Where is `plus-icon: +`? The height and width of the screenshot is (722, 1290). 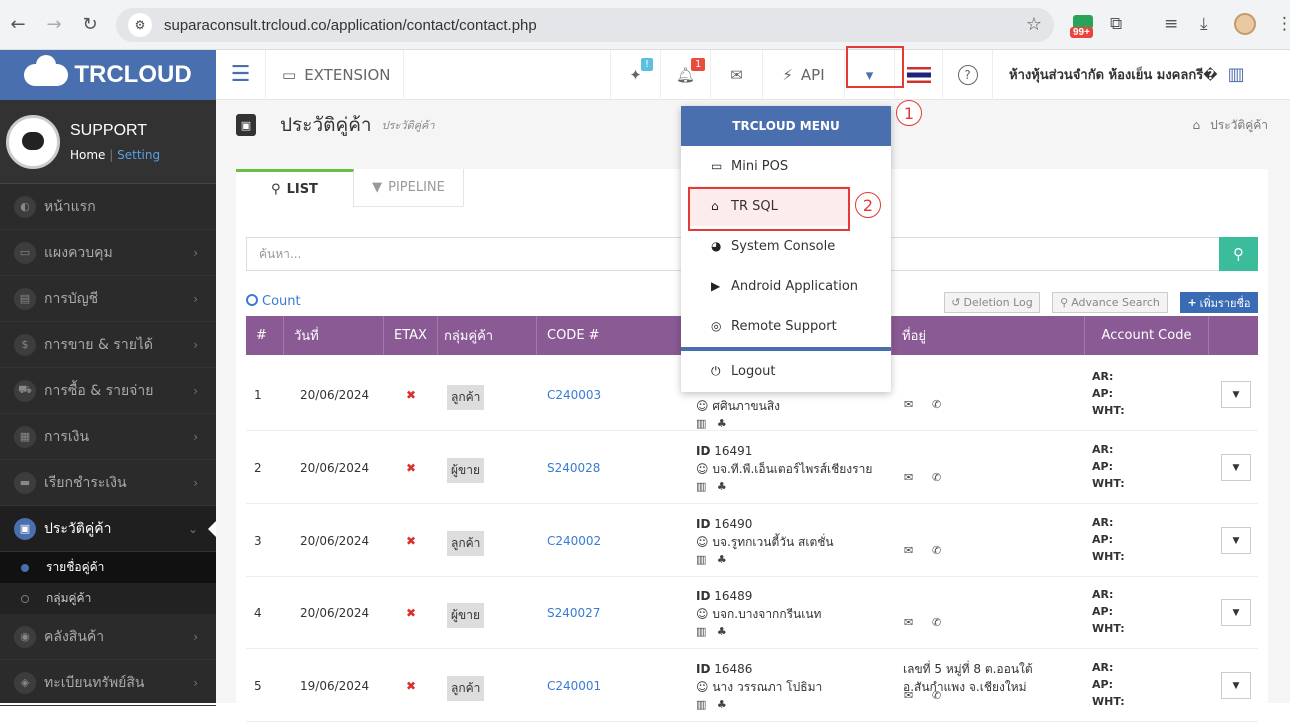
plus-icon: + is located at coordinates (1192, 302).